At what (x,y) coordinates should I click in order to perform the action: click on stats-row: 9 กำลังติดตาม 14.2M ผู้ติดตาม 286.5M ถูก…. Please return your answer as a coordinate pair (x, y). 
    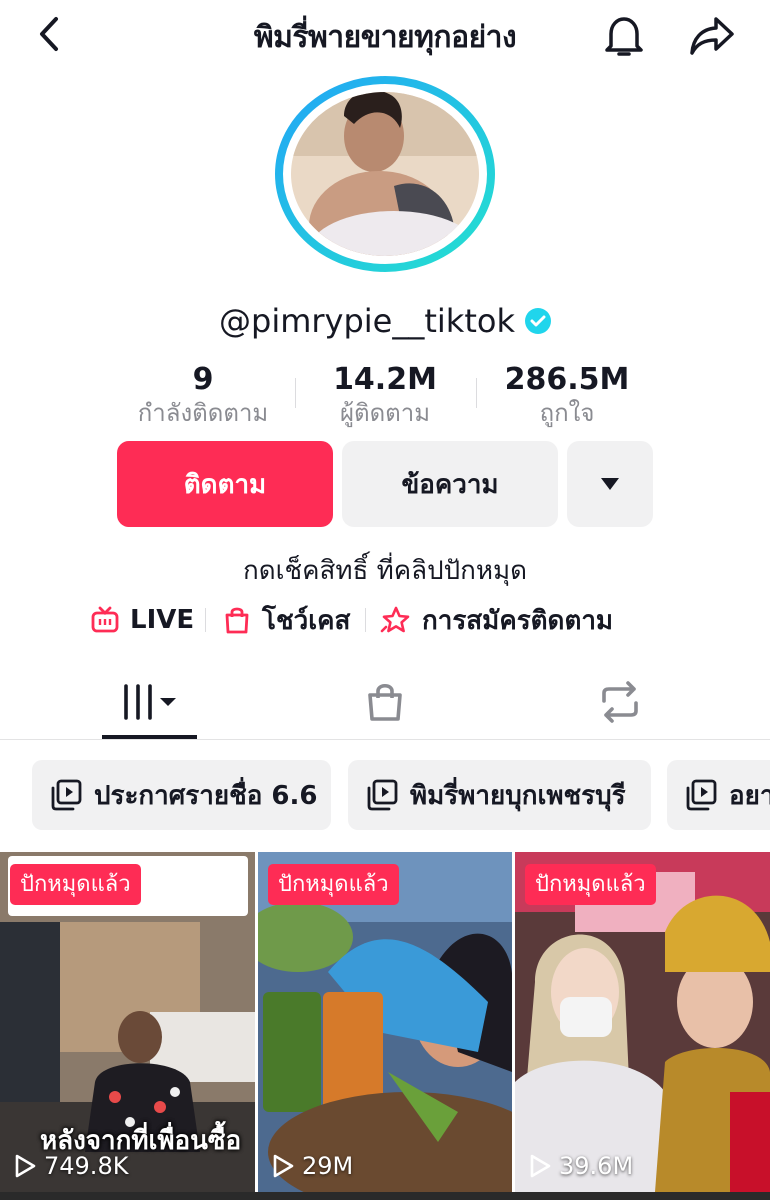
    Looking at the image, I should click on (385, 397).